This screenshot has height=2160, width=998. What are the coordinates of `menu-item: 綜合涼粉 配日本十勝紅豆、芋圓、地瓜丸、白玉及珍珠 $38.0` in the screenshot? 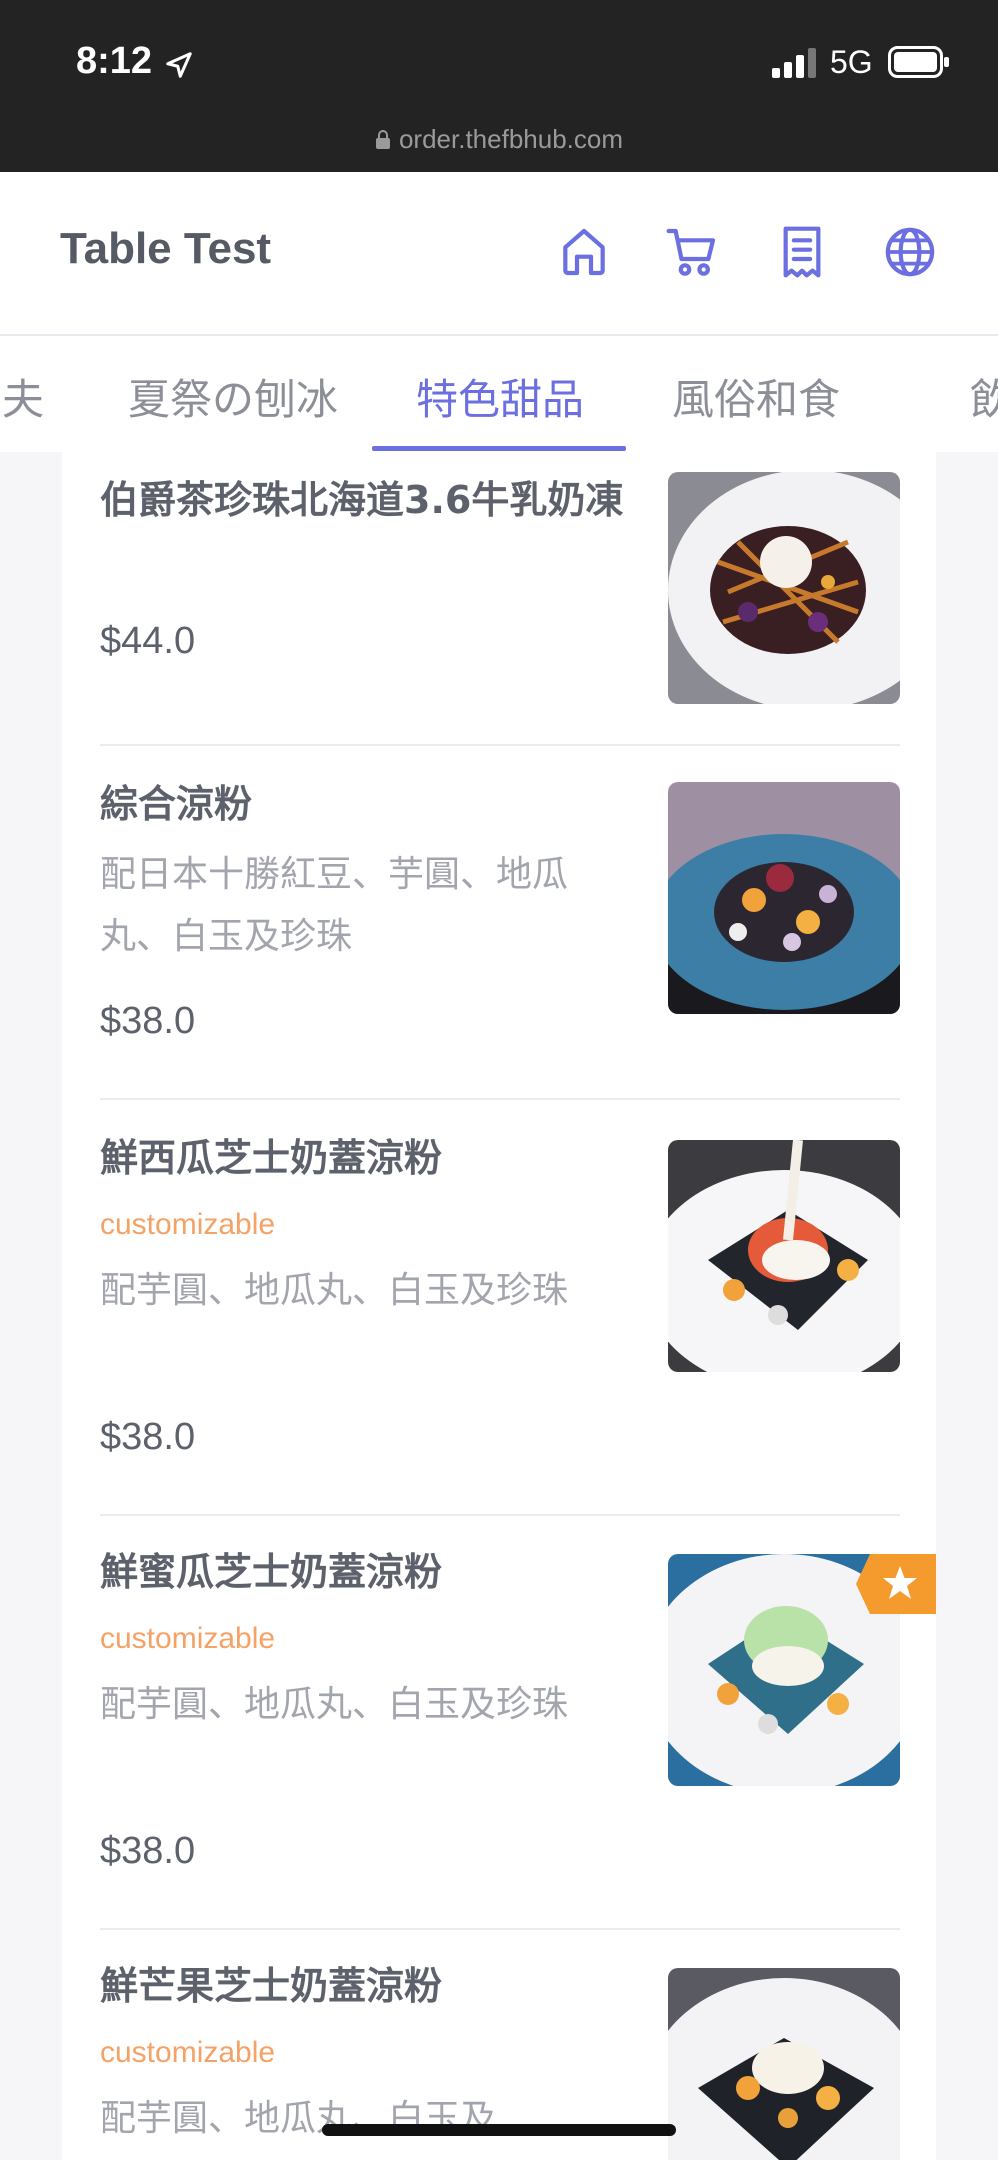 It's located at (499, 922).